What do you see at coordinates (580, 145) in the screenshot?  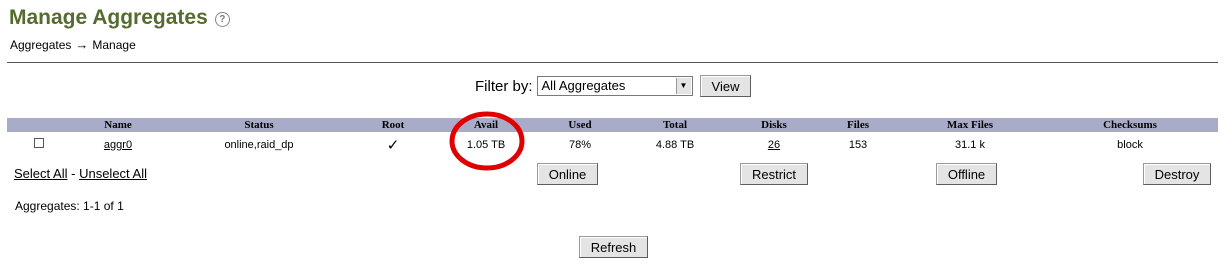 I see `cell-used: 78%` at bounding box center [580, 145].